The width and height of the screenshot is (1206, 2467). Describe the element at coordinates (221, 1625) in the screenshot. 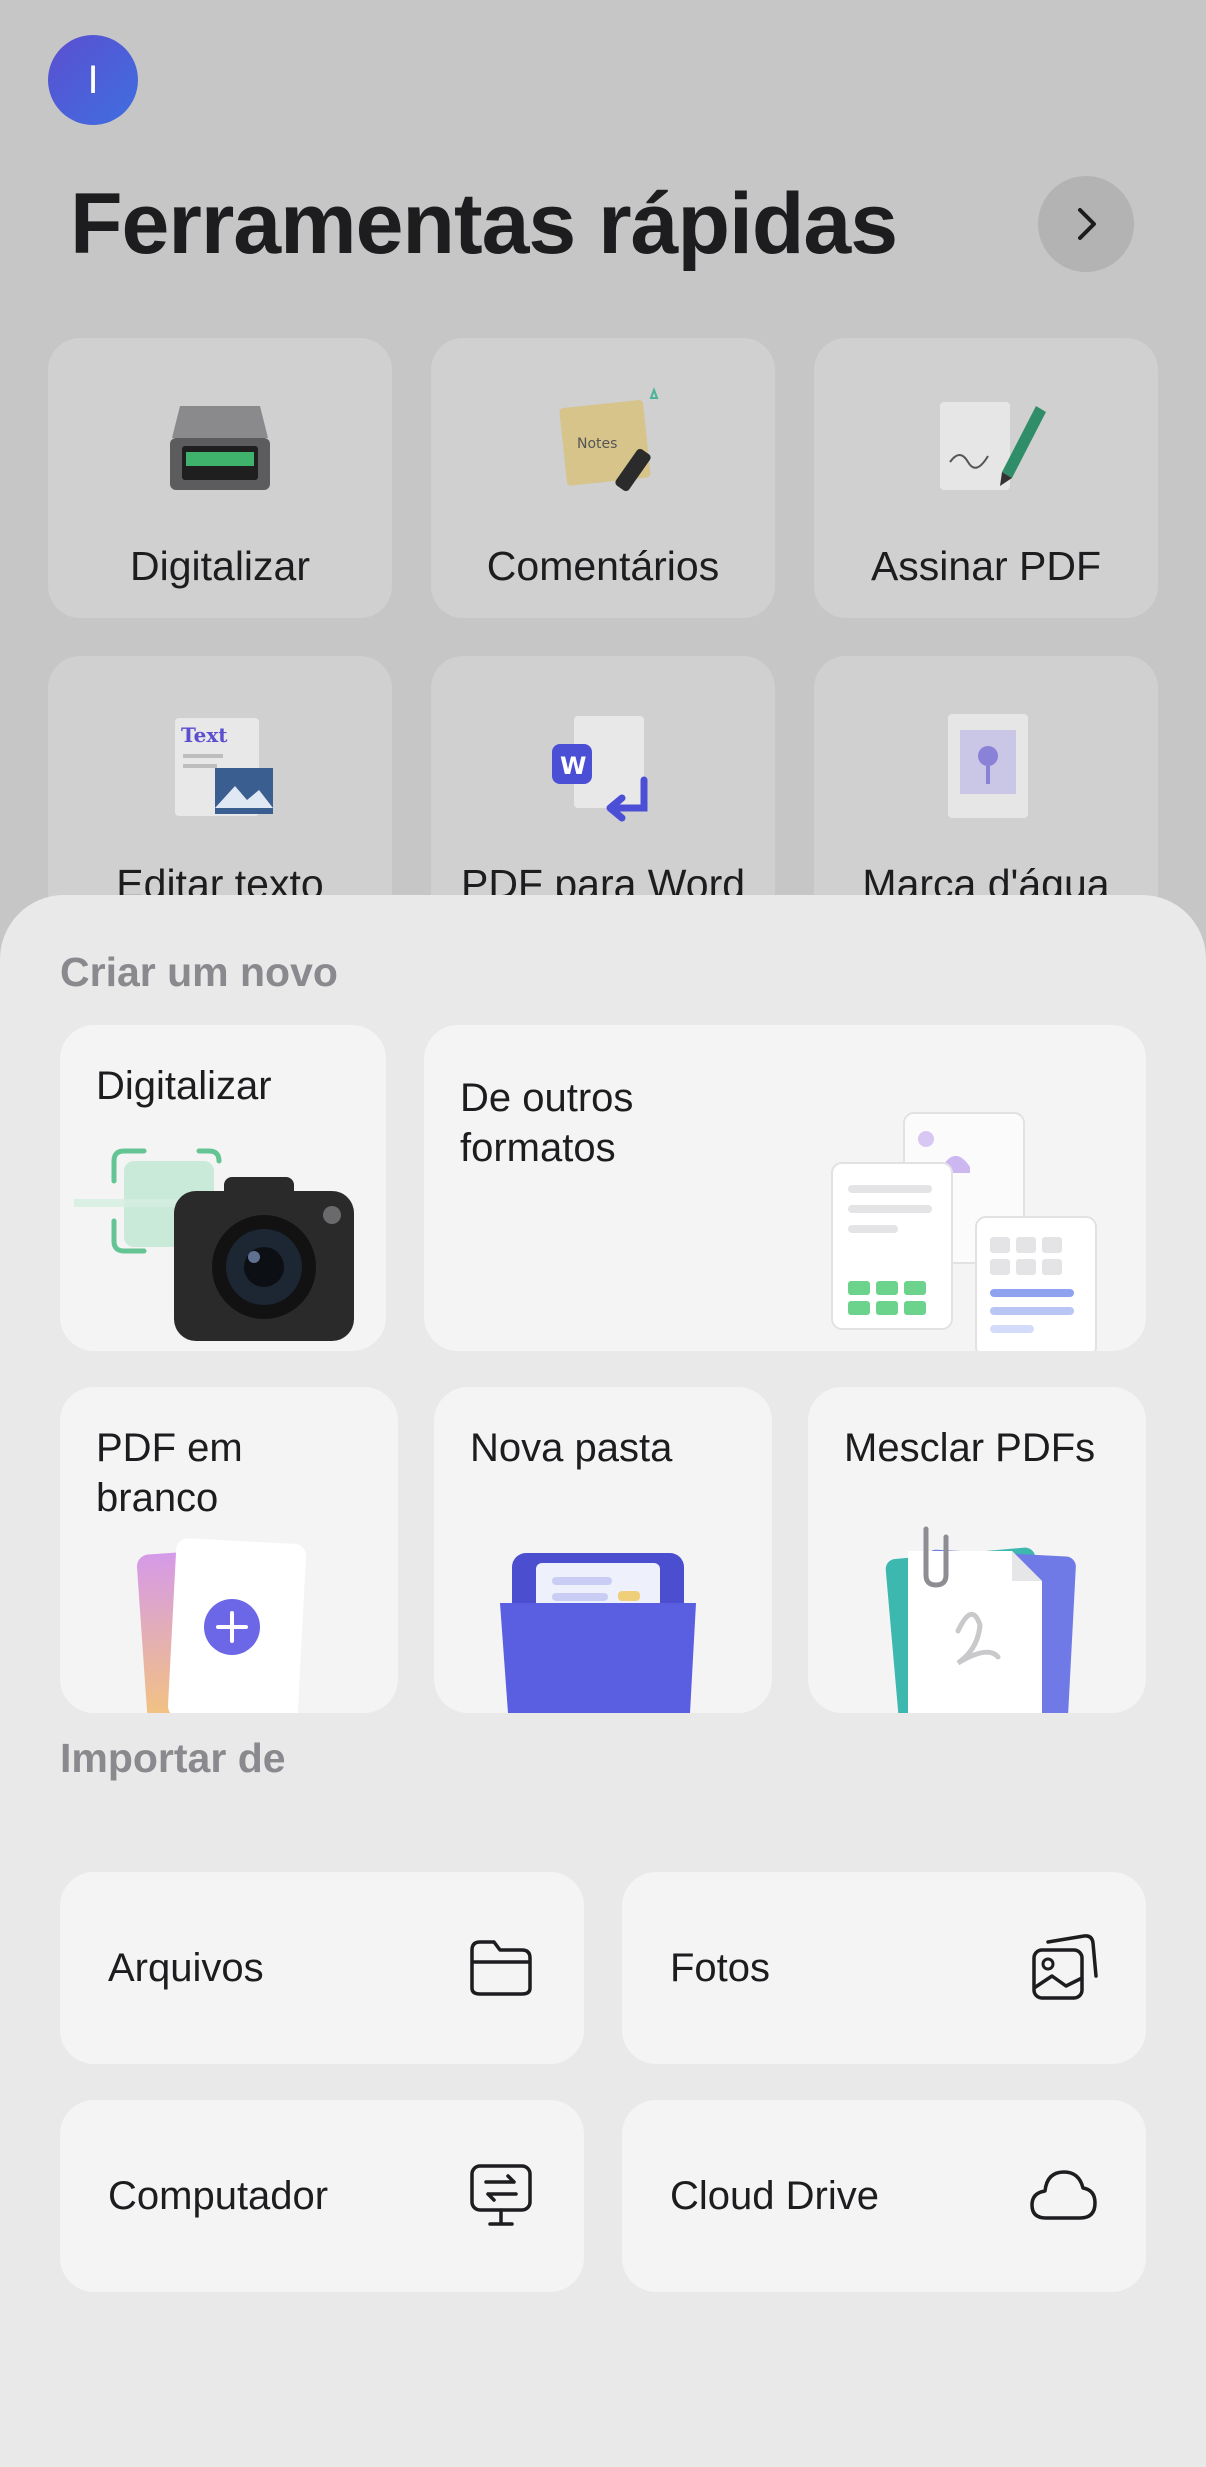

I see `blank-pdf-icon` at that location.